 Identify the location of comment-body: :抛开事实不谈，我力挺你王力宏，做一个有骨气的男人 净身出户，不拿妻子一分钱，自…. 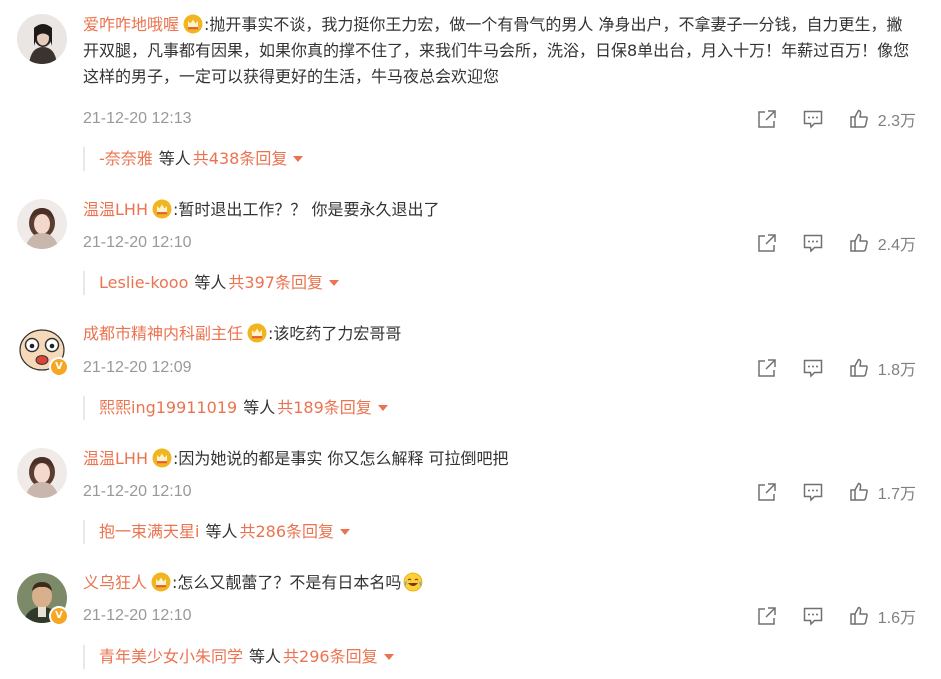
(496, 50).